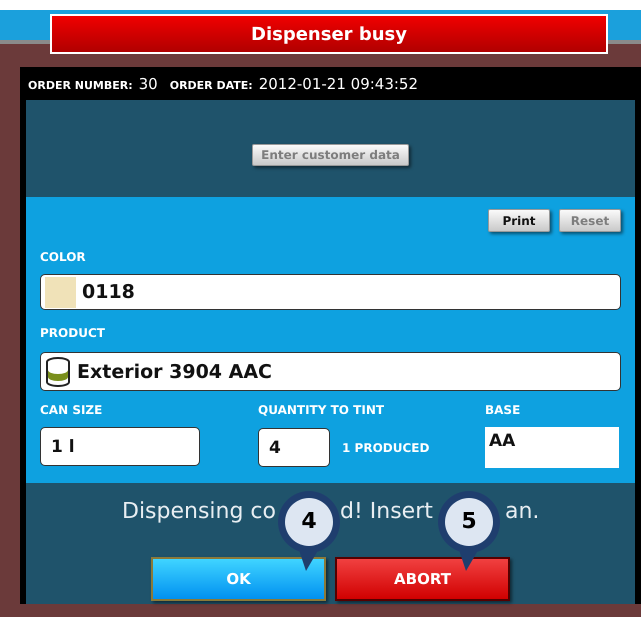 This screenshot has width=641, height=617. What do you see at coordinates (58, 372) in the screenshot?
I see `paint-can-icon` at bounding box center [58, 372].